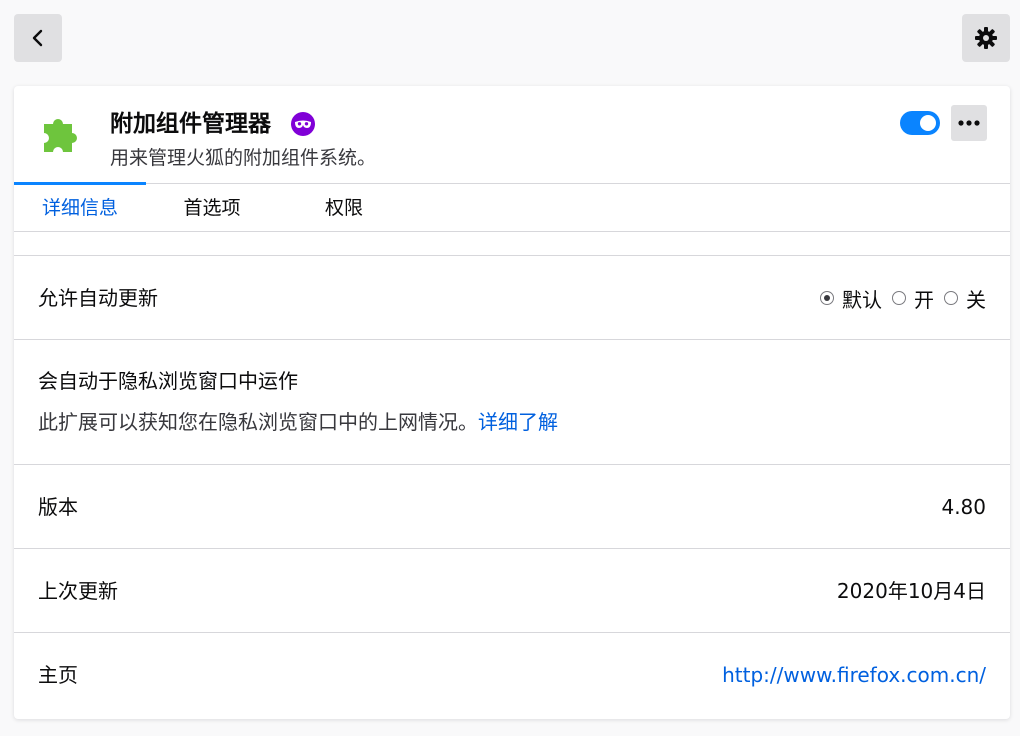 The width and height of the screenshot is (1020, 736). Describe the element at coordinates (963, 507) in the screenshot. I see `version-value: 4.80` at that location.